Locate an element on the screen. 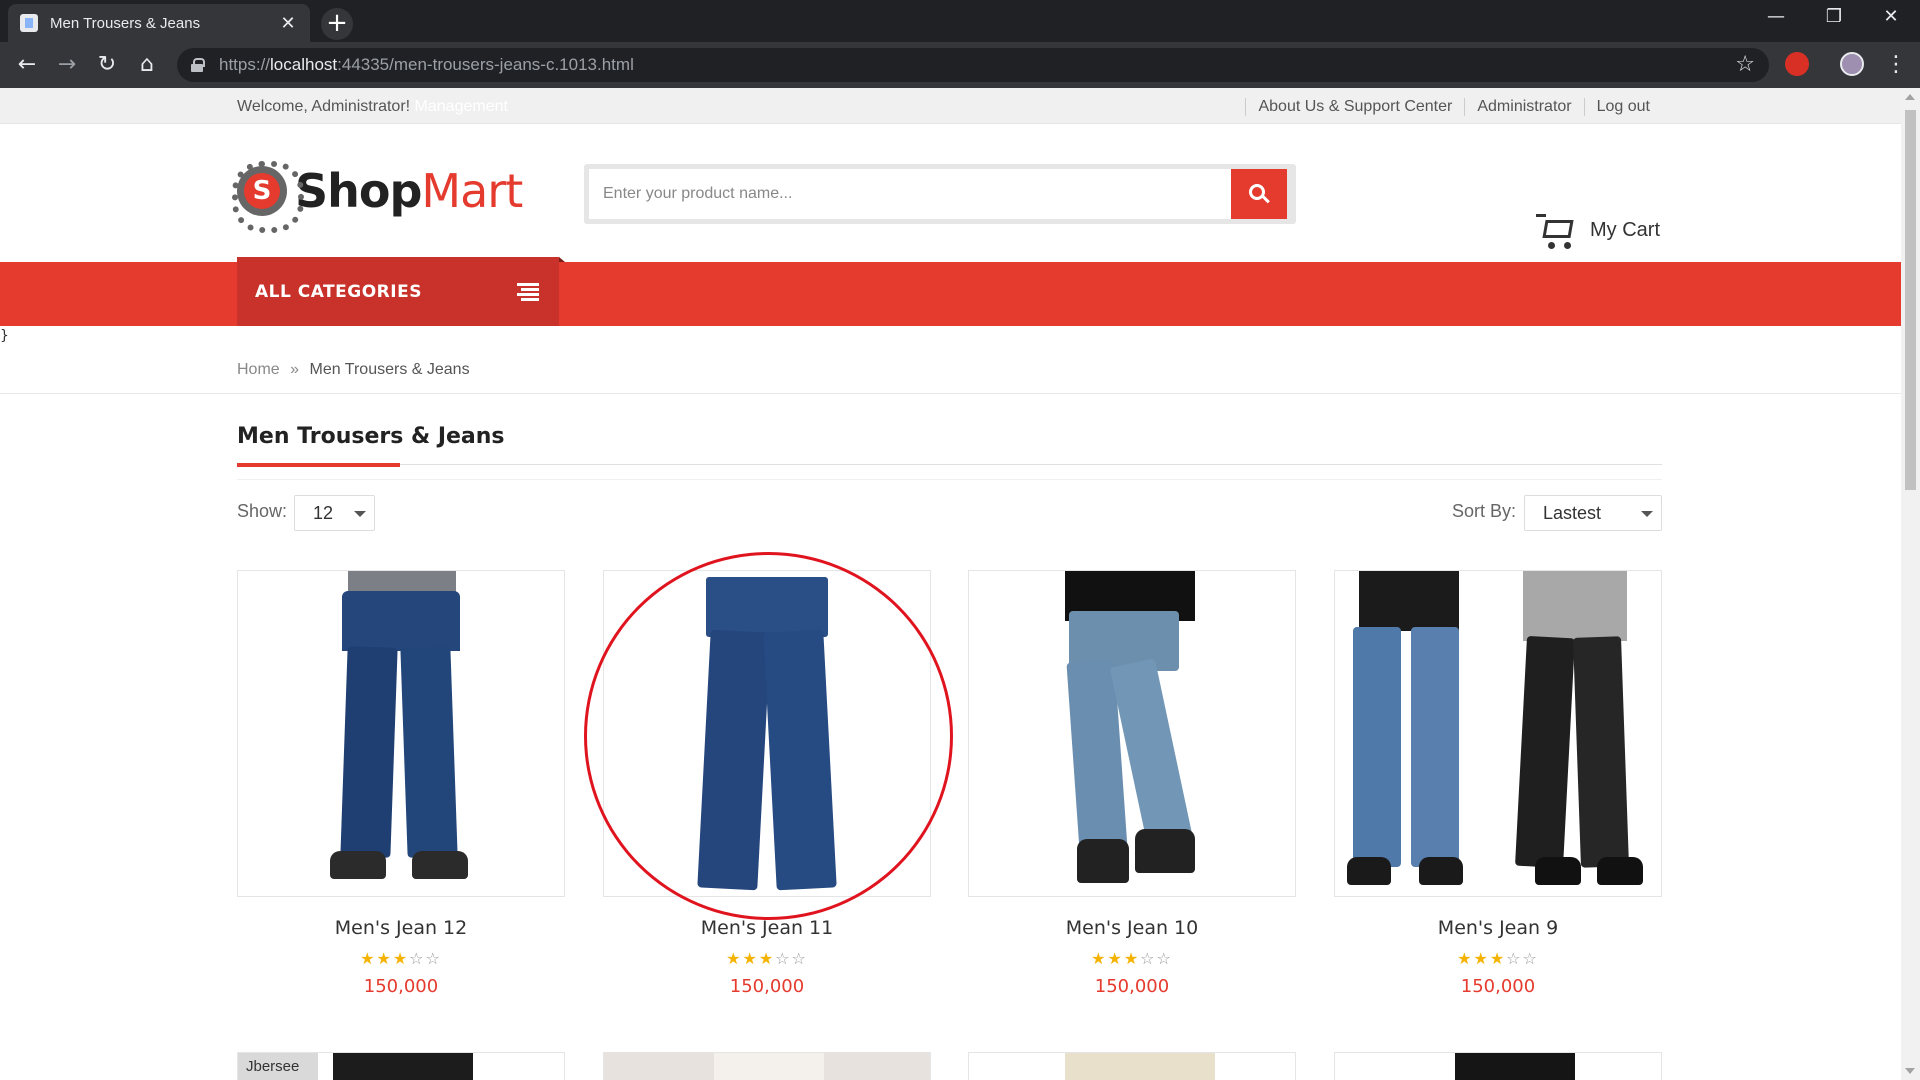 This screenshot has height=1080, width=1920. search-button is located at coordinates (1259, 194).